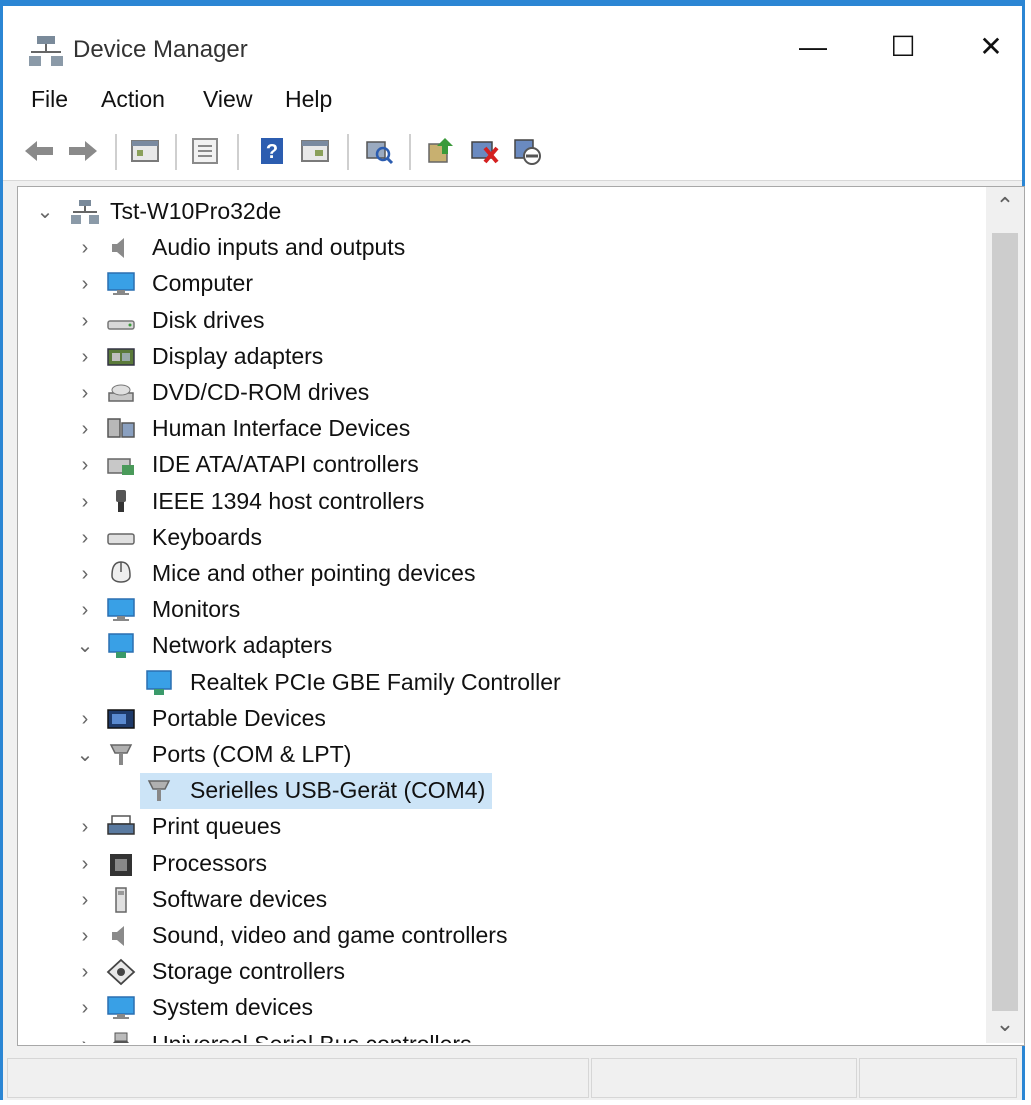 This screenshot has width=1031, height=1105. What do you see at coordinates (49, 99) in the screenshot?
I see `menu-file: File` at bounding box center [49, 99].